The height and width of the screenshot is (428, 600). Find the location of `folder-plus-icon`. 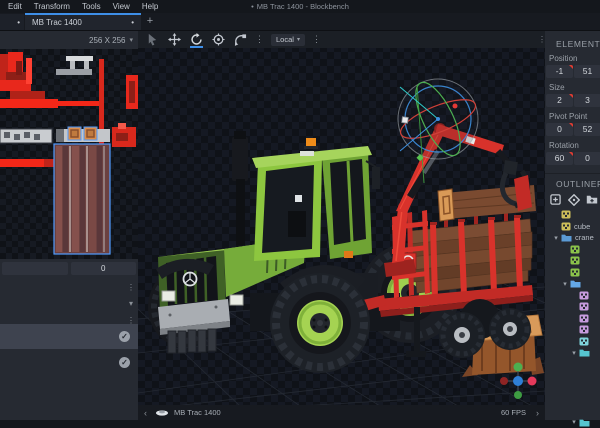

folder-plus-icon is located at coordinates (592, 199).